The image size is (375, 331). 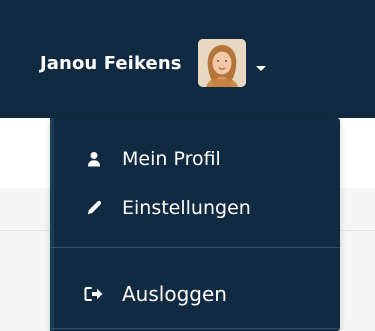 I want to click on dropdown-accent-bar, so click(x=52, y=224).